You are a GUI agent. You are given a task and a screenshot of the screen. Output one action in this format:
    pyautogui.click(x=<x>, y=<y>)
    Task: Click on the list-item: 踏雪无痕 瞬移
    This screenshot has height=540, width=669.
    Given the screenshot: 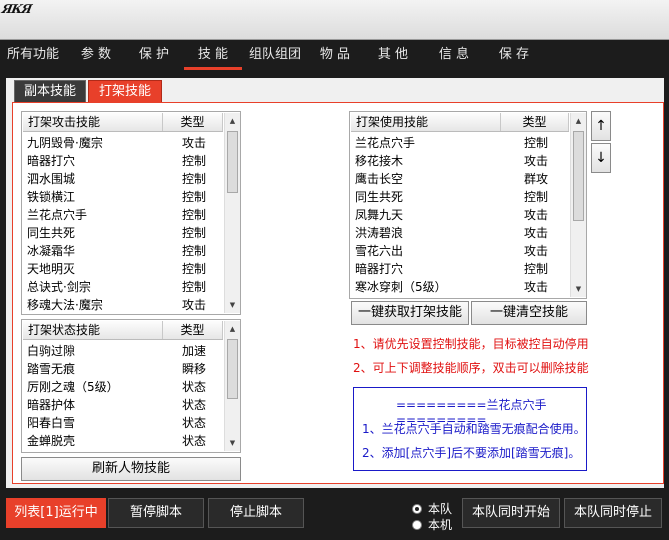 What is the action you would take?
    pyautogui.click(x=124, y=369)
    